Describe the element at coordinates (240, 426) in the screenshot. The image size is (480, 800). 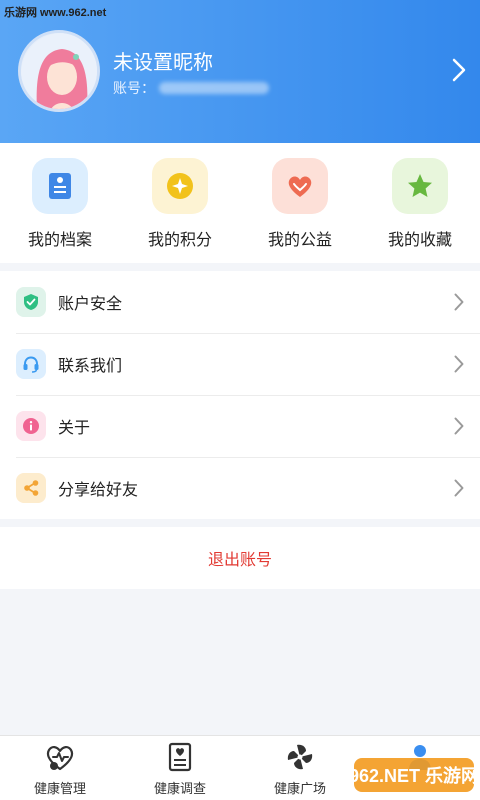
I see `menu-item-about: 关于` at that location.